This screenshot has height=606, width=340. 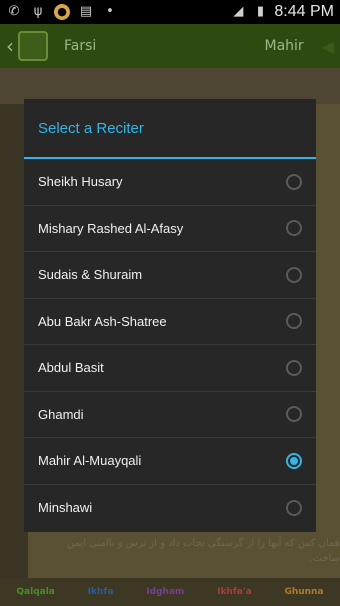 I want to click on sdcard-icon: ▤, so click(x=86, y=11).